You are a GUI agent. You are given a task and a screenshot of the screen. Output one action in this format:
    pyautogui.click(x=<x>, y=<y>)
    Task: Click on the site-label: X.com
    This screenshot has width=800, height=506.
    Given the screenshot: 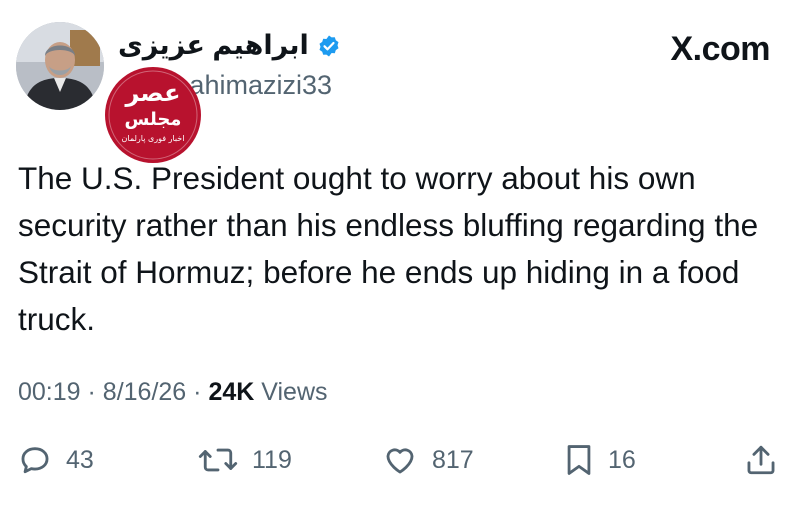 What is the action you would take?
    pyautogui.click(x=720, y=49)
    